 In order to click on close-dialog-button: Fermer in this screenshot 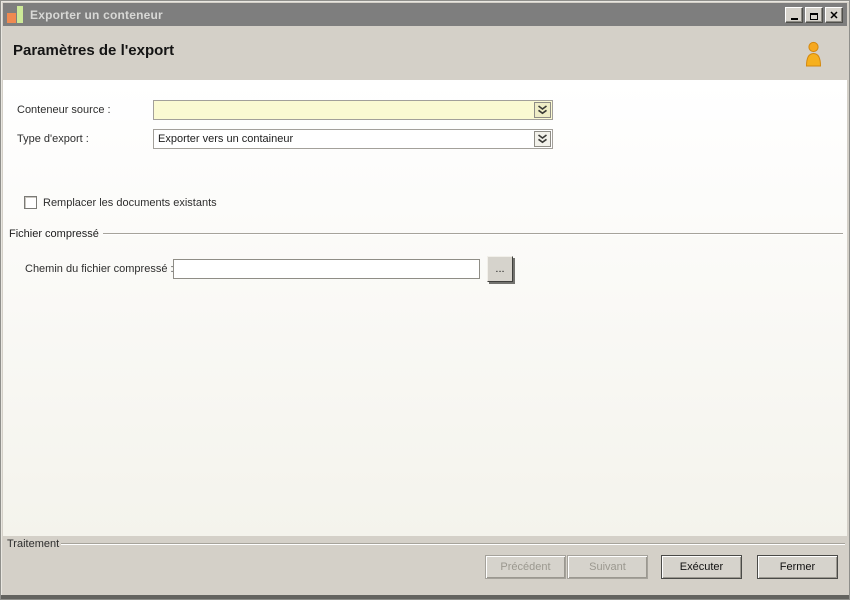, I will do `click(797, 567)`.